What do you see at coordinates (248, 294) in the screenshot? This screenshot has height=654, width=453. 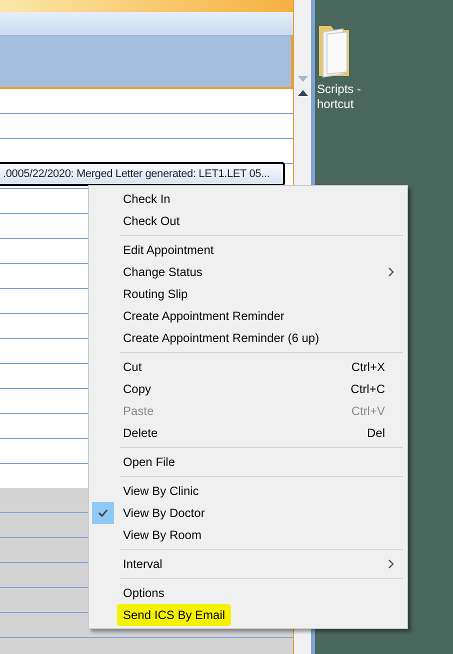 I see `menu-item: Routing Slip` at bounding box center [248, 294].